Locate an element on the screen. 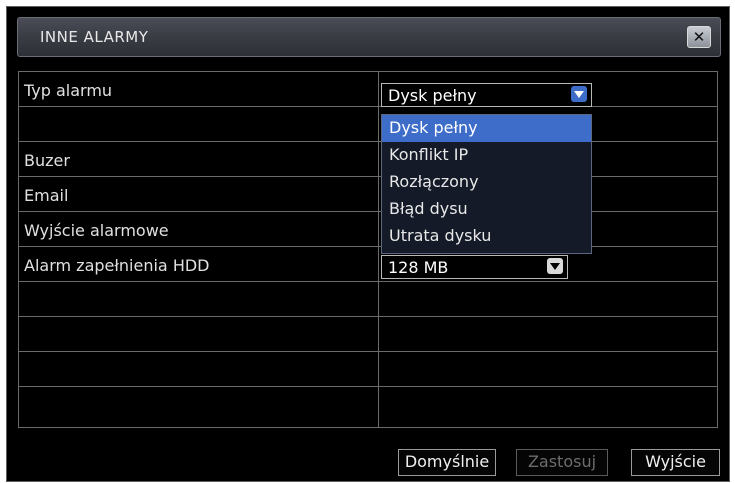 The image size is (735, 483). label-buzzer: Buzer is located at coordinates (47, 160).